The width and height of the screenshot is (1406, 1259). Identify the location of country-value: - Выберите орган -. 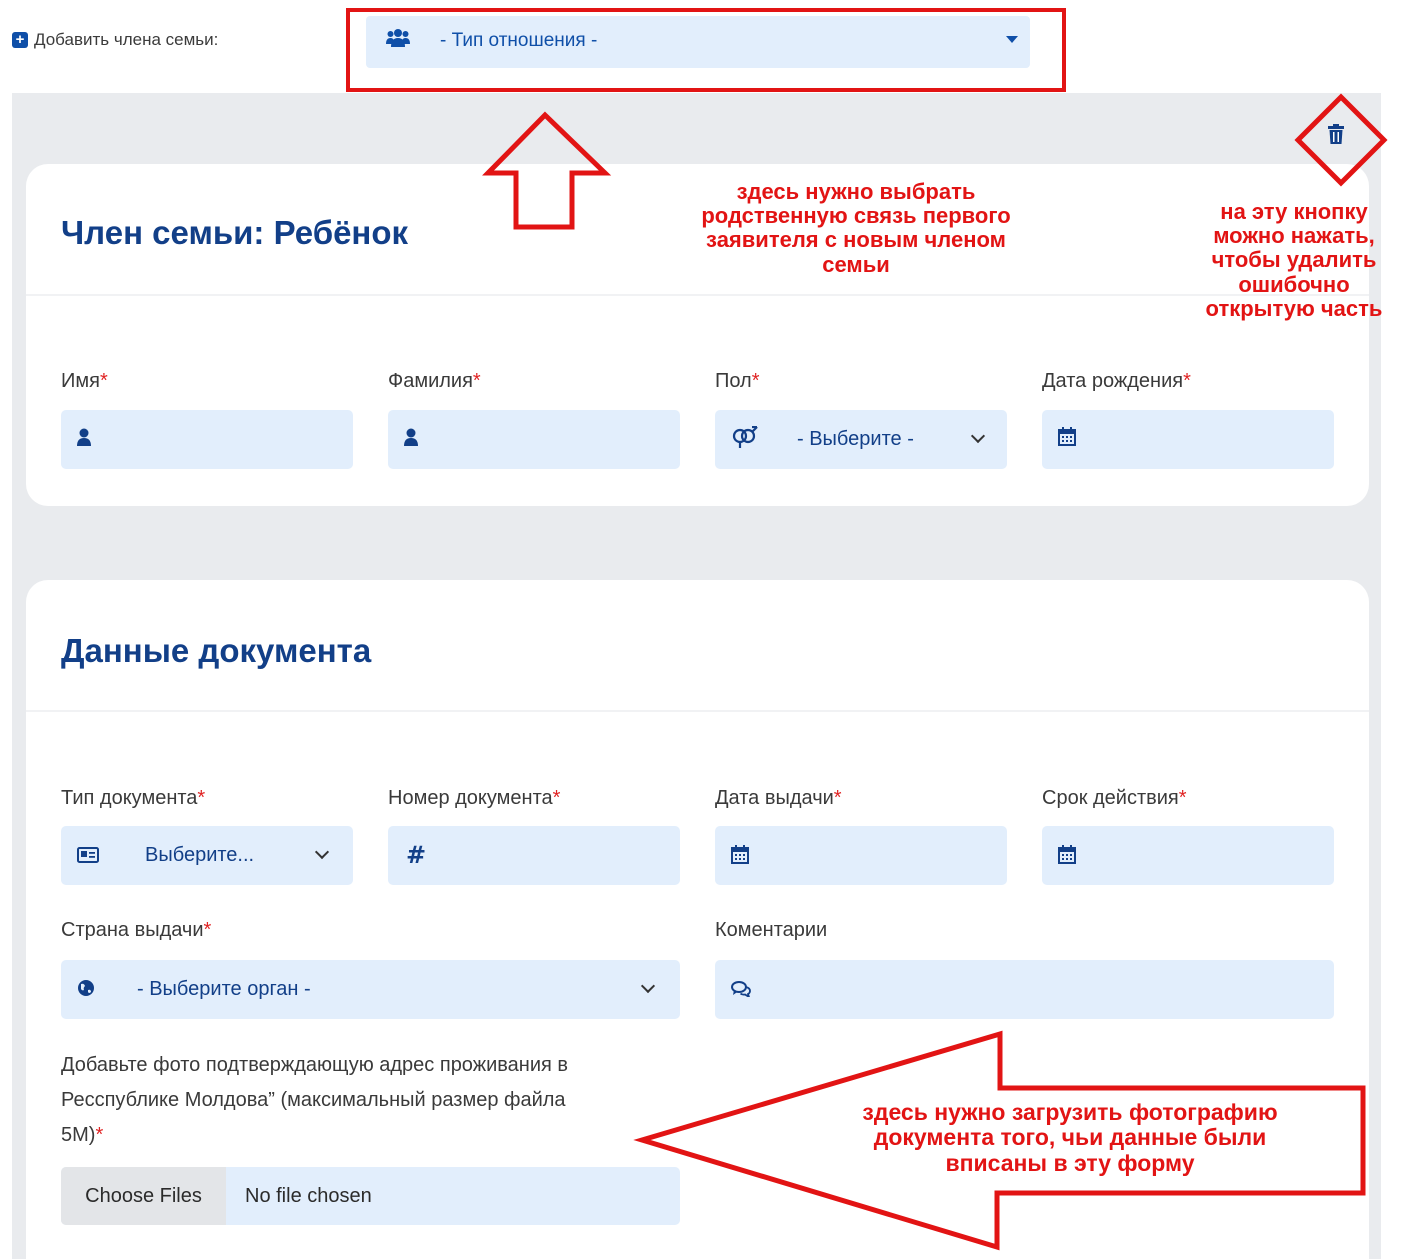
(224, 989).